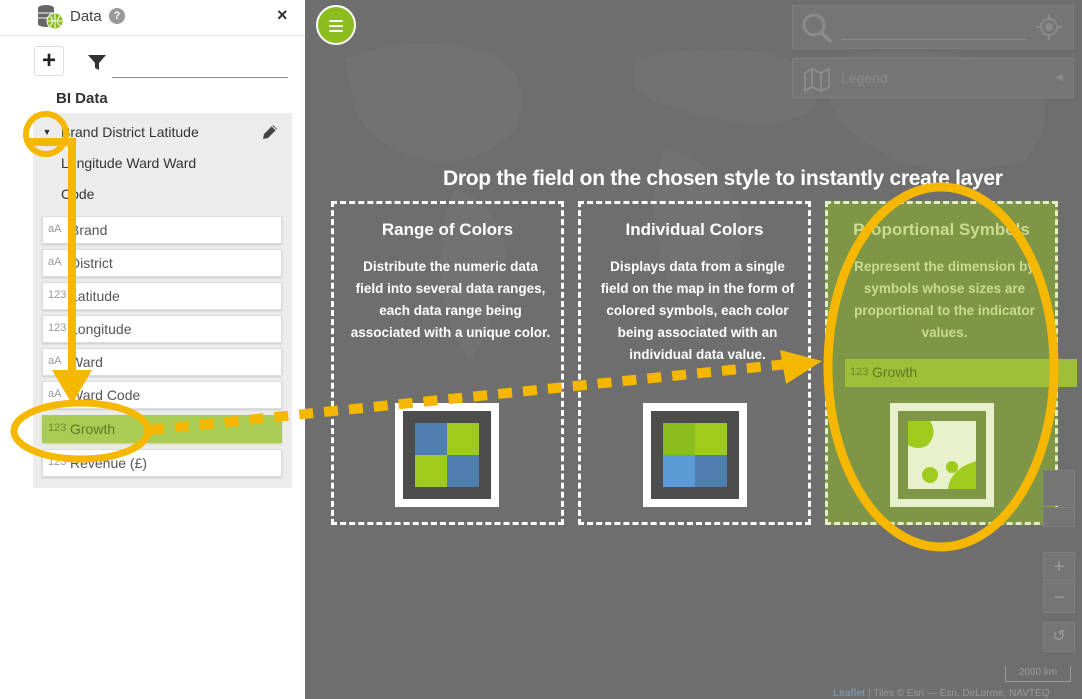 The image size is (1082, 699). Describe the element at coordinates (97, 63) in the screenshot. I see `filter-icon` at that location.